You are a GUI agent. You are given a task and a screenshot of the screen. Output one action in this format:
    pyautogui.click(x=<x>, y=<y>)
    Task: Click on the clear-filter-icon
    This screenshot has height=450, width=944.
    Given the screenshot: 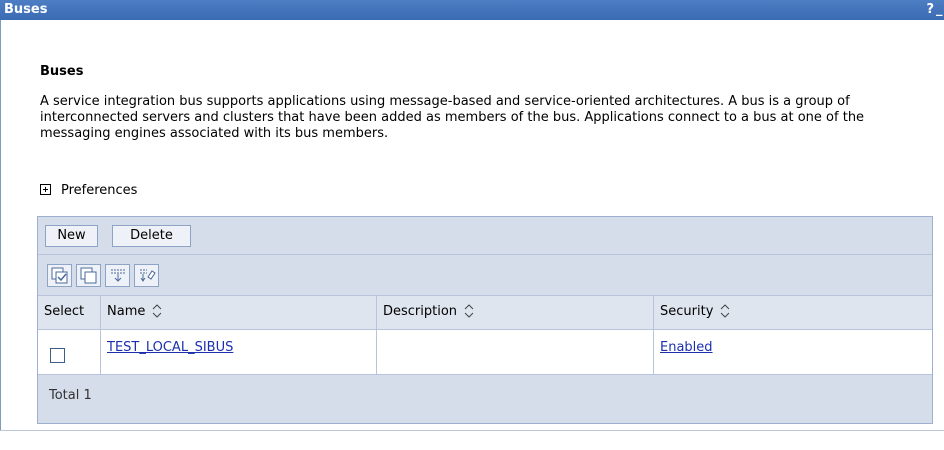 What is the action you would take?
    pyautogui.click(x=146, y=275)
    